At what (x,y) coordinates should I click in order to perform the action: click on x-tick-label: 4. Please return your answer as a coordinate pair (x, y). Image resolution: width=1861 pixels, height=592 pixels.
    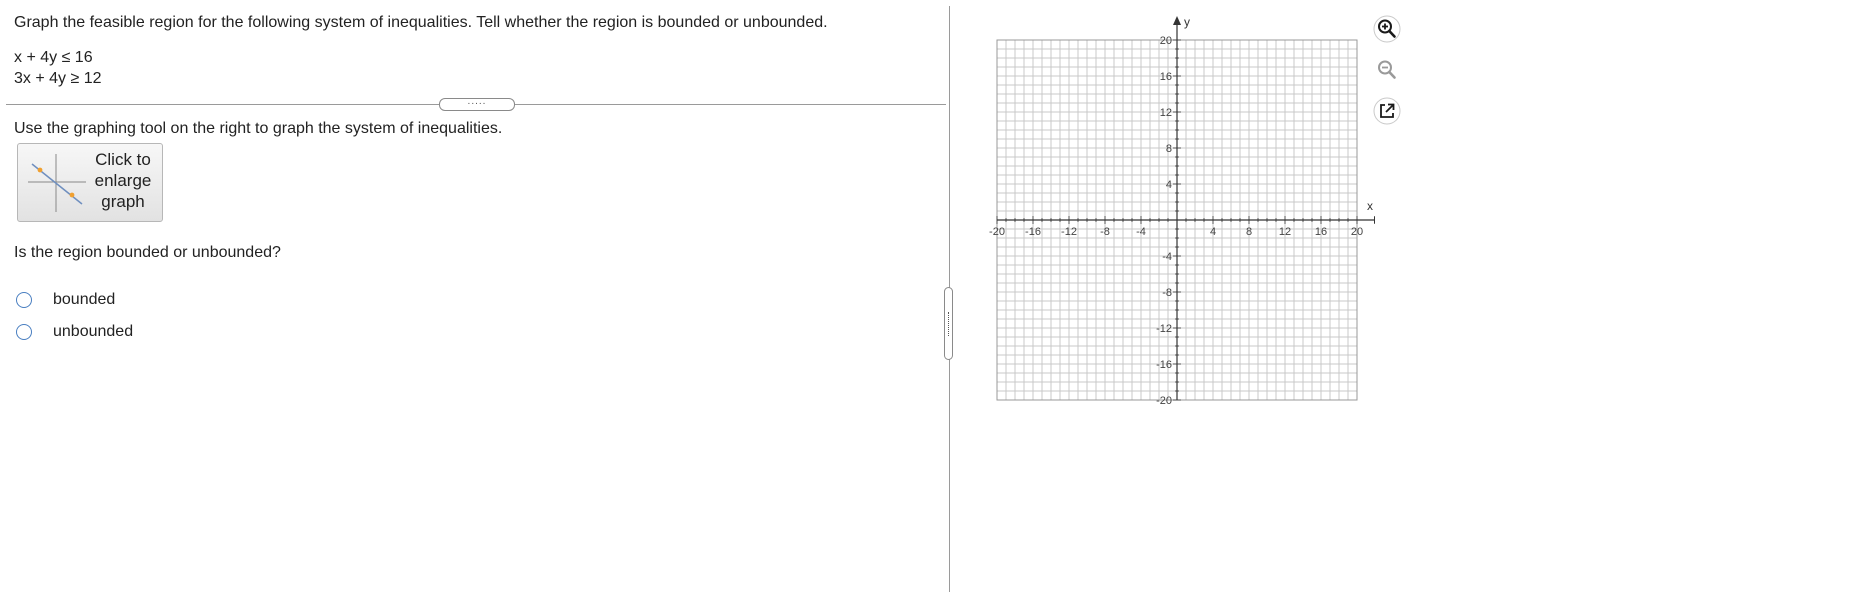
    Looking at the image, I should click on (1213, 232).